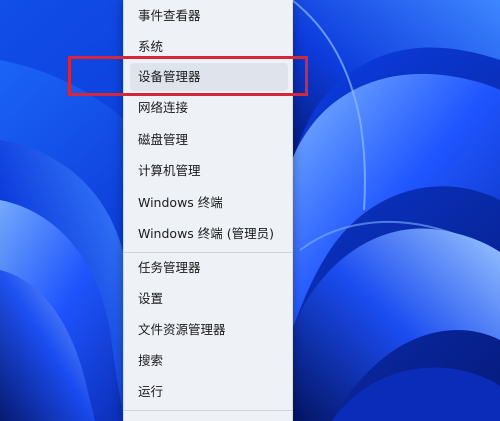 The width and height of the screenshot is (500, 421). Describe the element at coordinates (209, 330) in the screenshot. I see `menu-item-file-explorer: 文件资源管理器` at that location.